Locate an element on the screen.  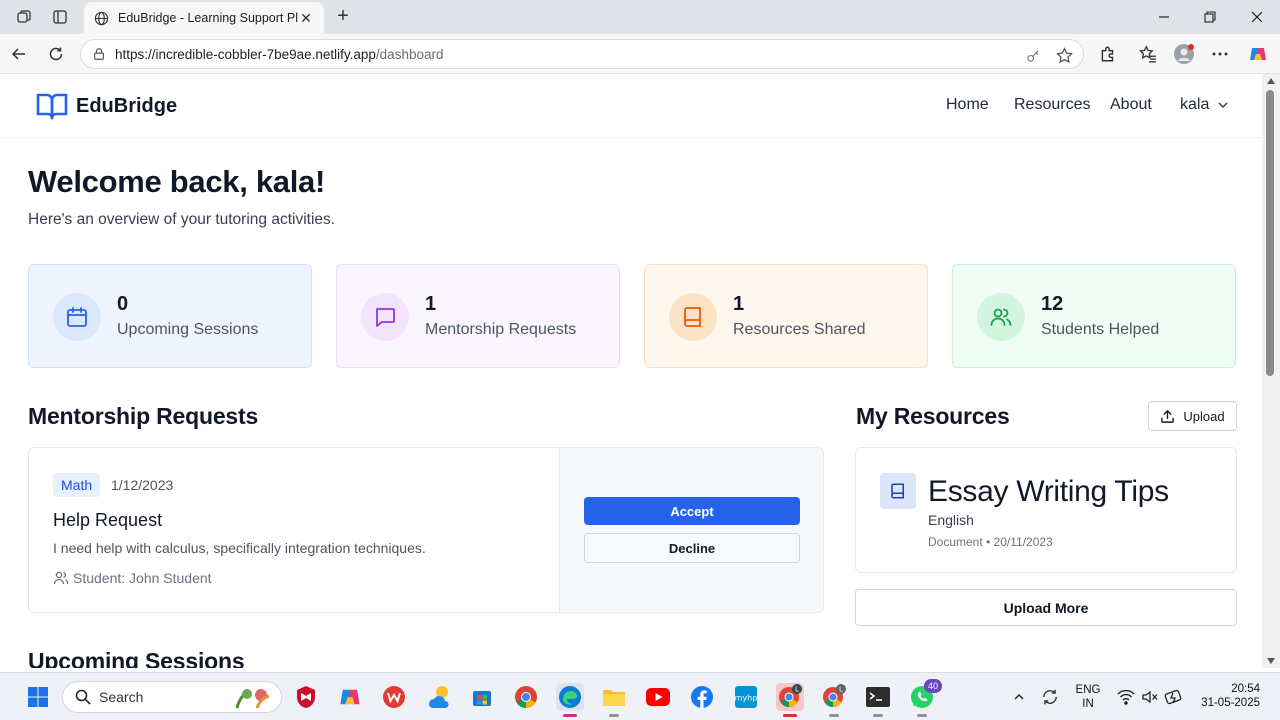
globe-icon is located at coordinates (101, 18).